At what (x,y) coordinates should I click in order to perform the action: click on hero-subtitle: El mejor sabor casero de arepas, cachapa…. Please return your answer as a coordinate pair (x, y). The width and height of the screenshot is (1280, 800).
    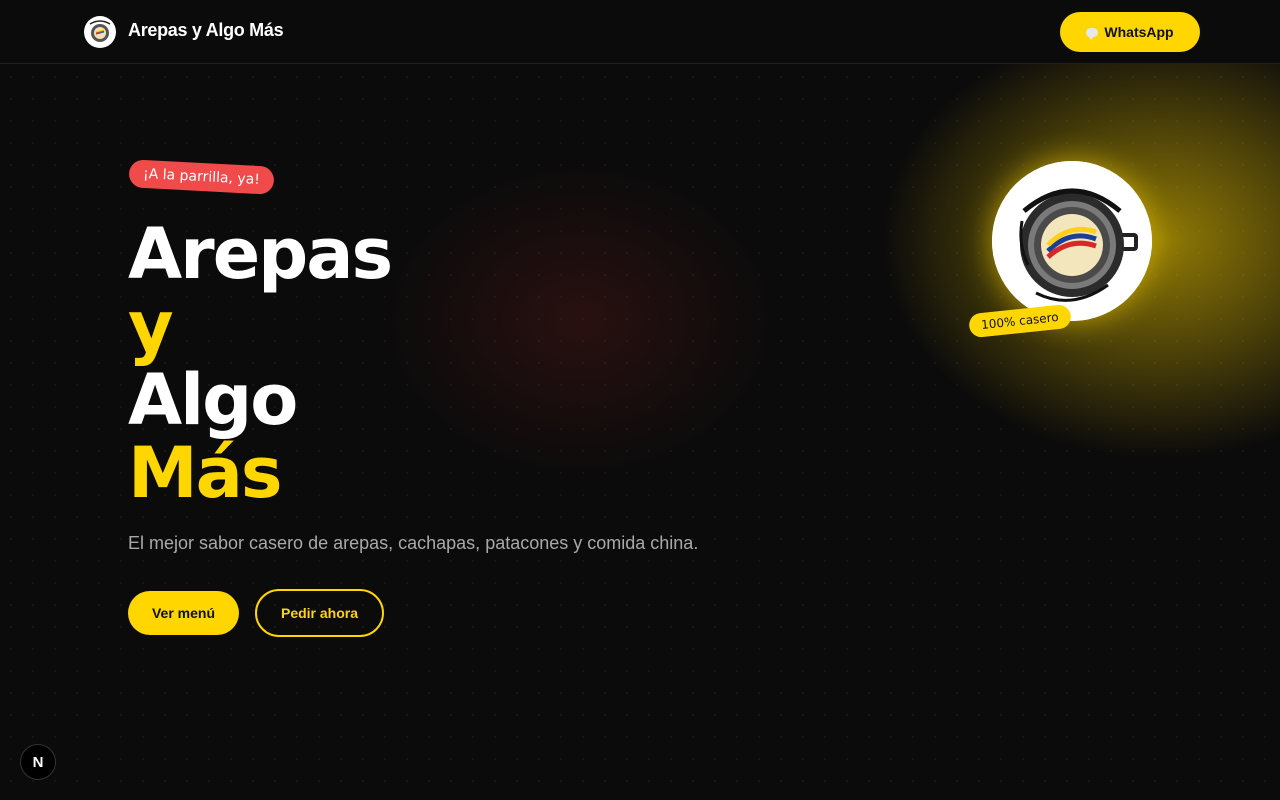
    Looking at the image, I should click on (413, 543).